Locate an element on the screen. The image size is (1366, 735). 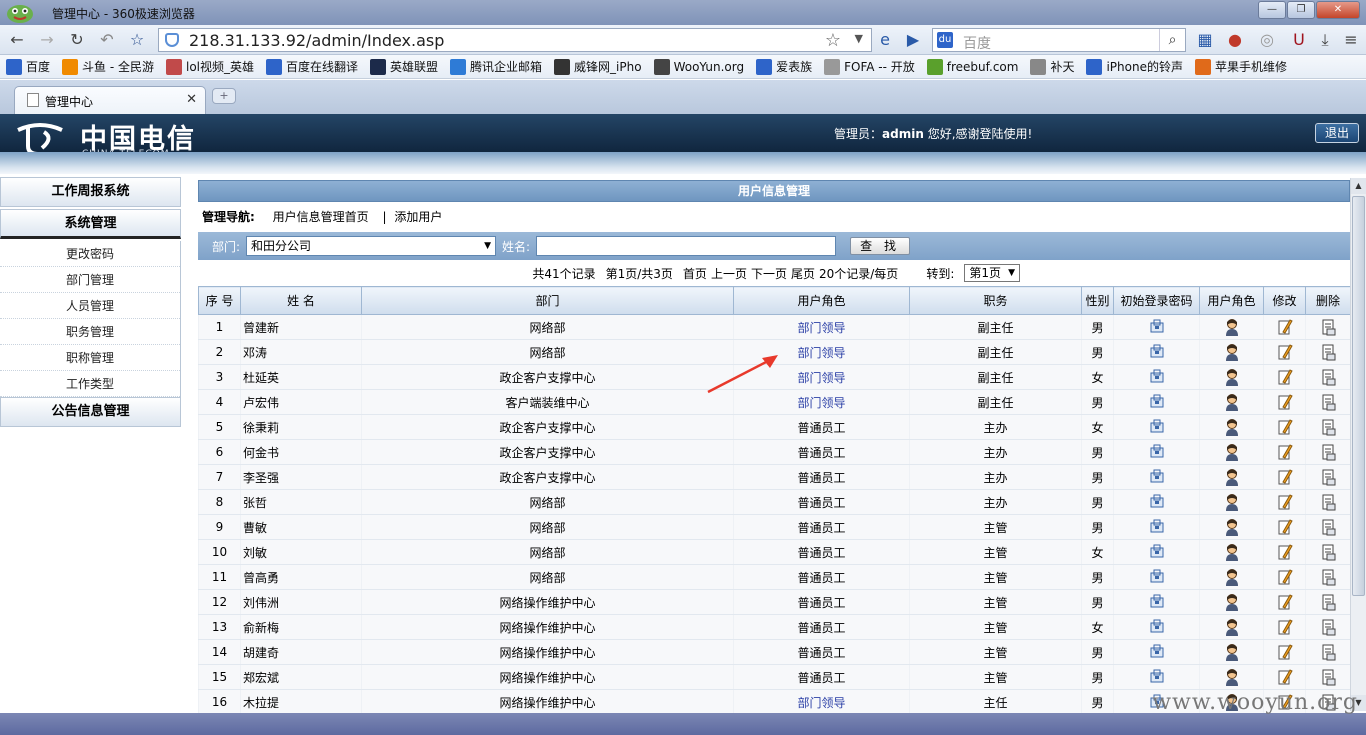
name-input is located at coordinates (686, 246).